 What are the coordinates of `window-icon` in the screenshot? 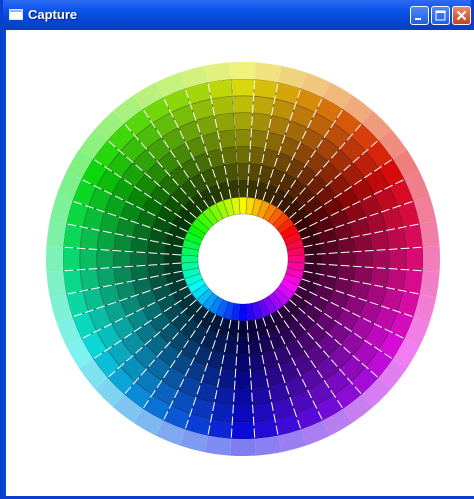 It's located at (16, 14).